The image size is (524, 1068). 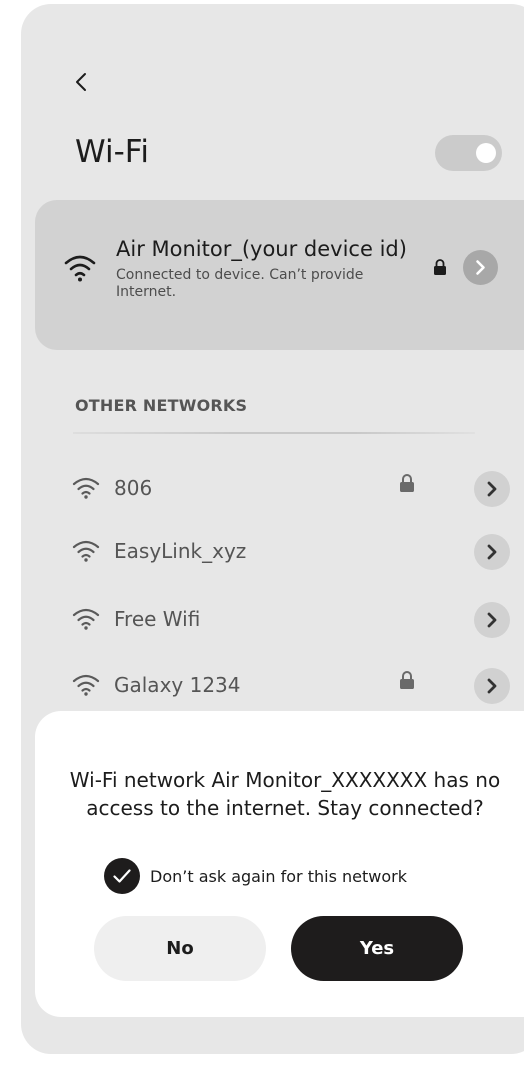 What do you see at coordinates (112, 152) in the screenshot?
I see `page-title: Wi-Fi` at bounding box center [112, 152].